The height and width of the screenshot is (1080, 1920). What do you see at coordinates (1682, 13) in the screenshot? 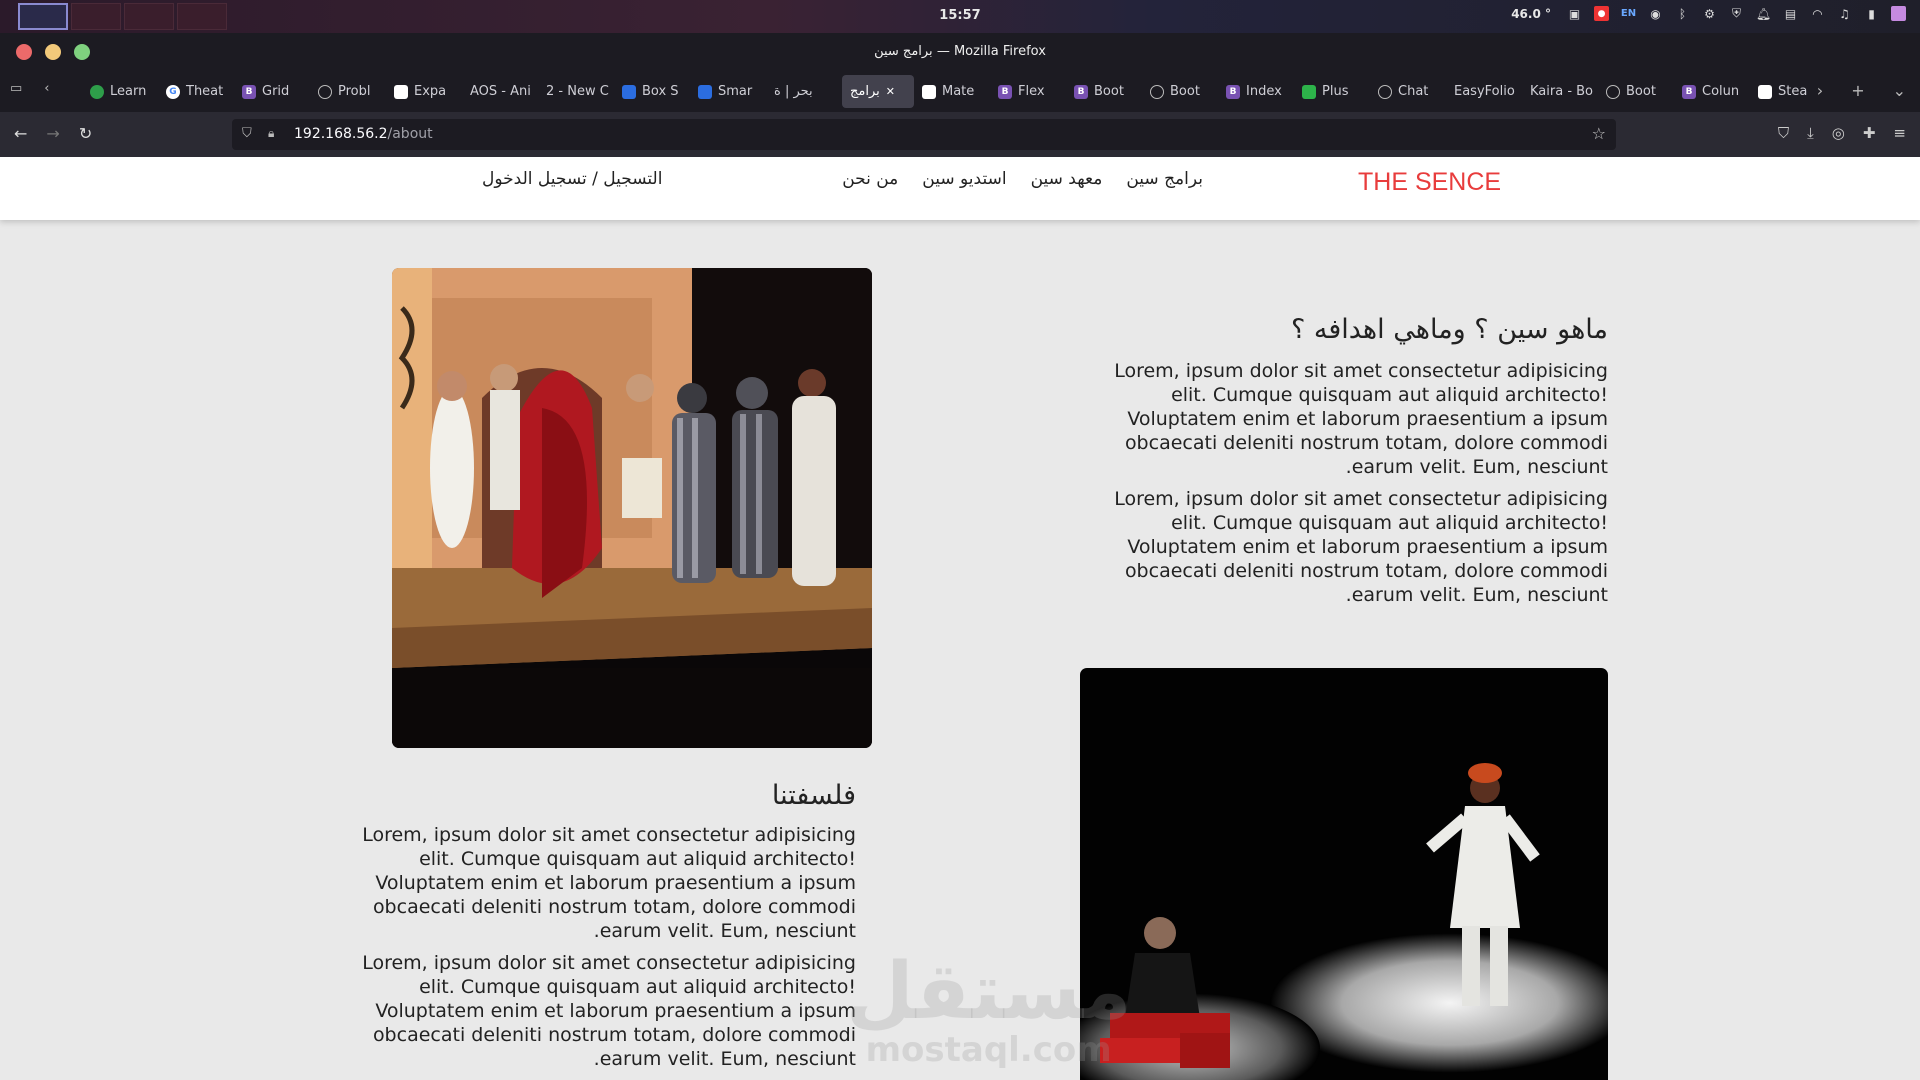
I see `bluetooth-icon: ᛒ` at bounding box center [1682, 13].